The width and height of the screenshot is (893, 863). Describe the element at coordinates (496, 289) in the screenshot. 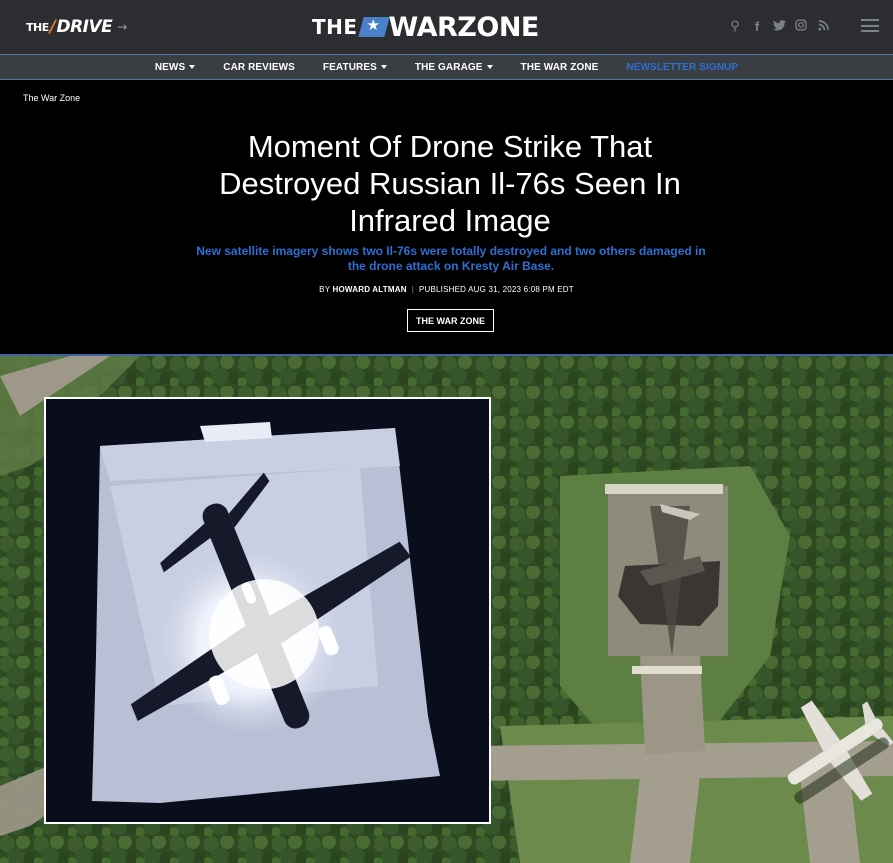

I see `published-date: PUBLISHED AUG 31, 2023 6:08 PM EDT` at that location.